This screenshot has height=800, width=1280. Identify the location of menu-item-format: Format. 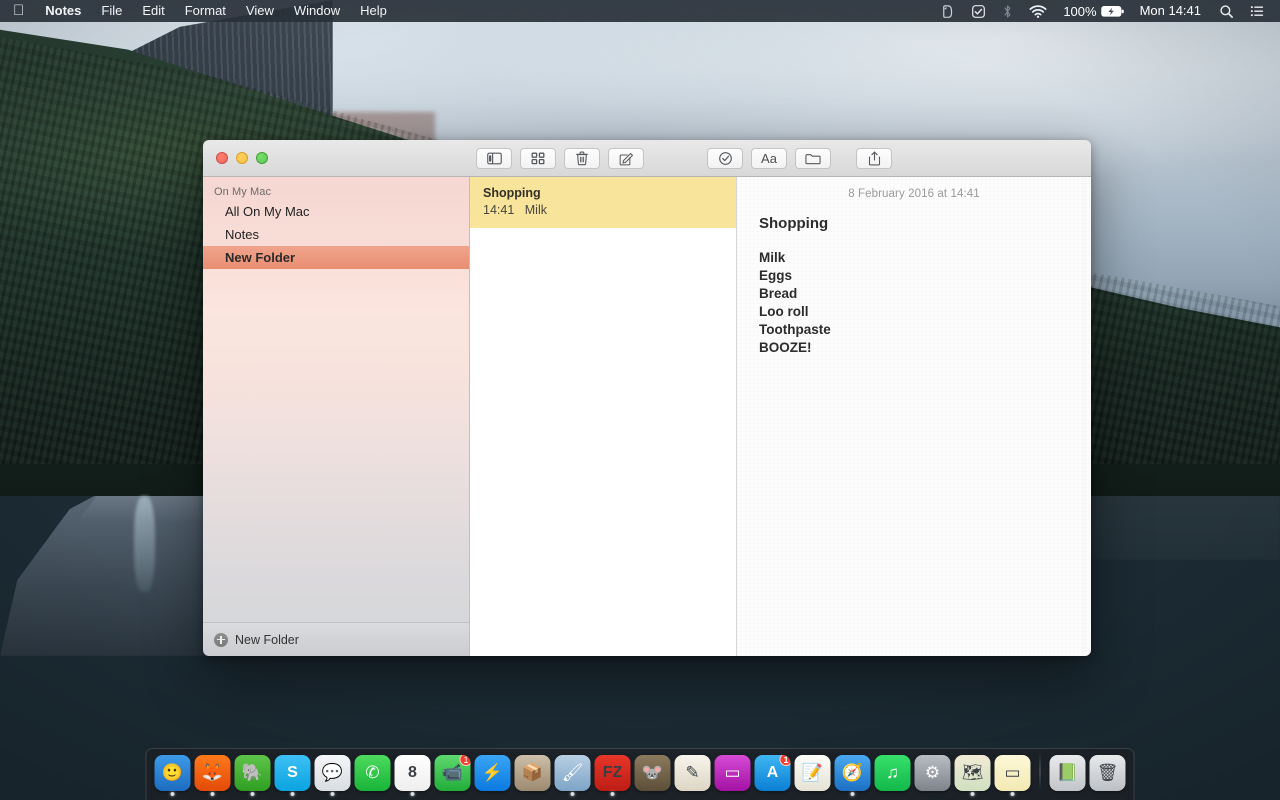
(205, 11).